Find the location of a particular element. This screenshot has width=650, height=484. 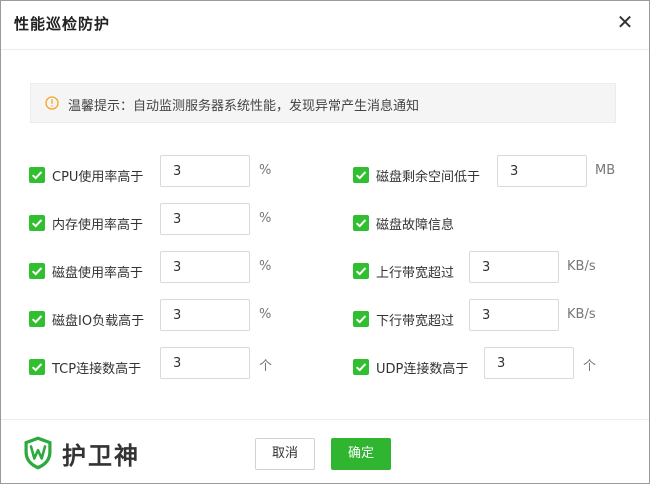

shield-w-logo-icon is located at coordinates (38, 453).